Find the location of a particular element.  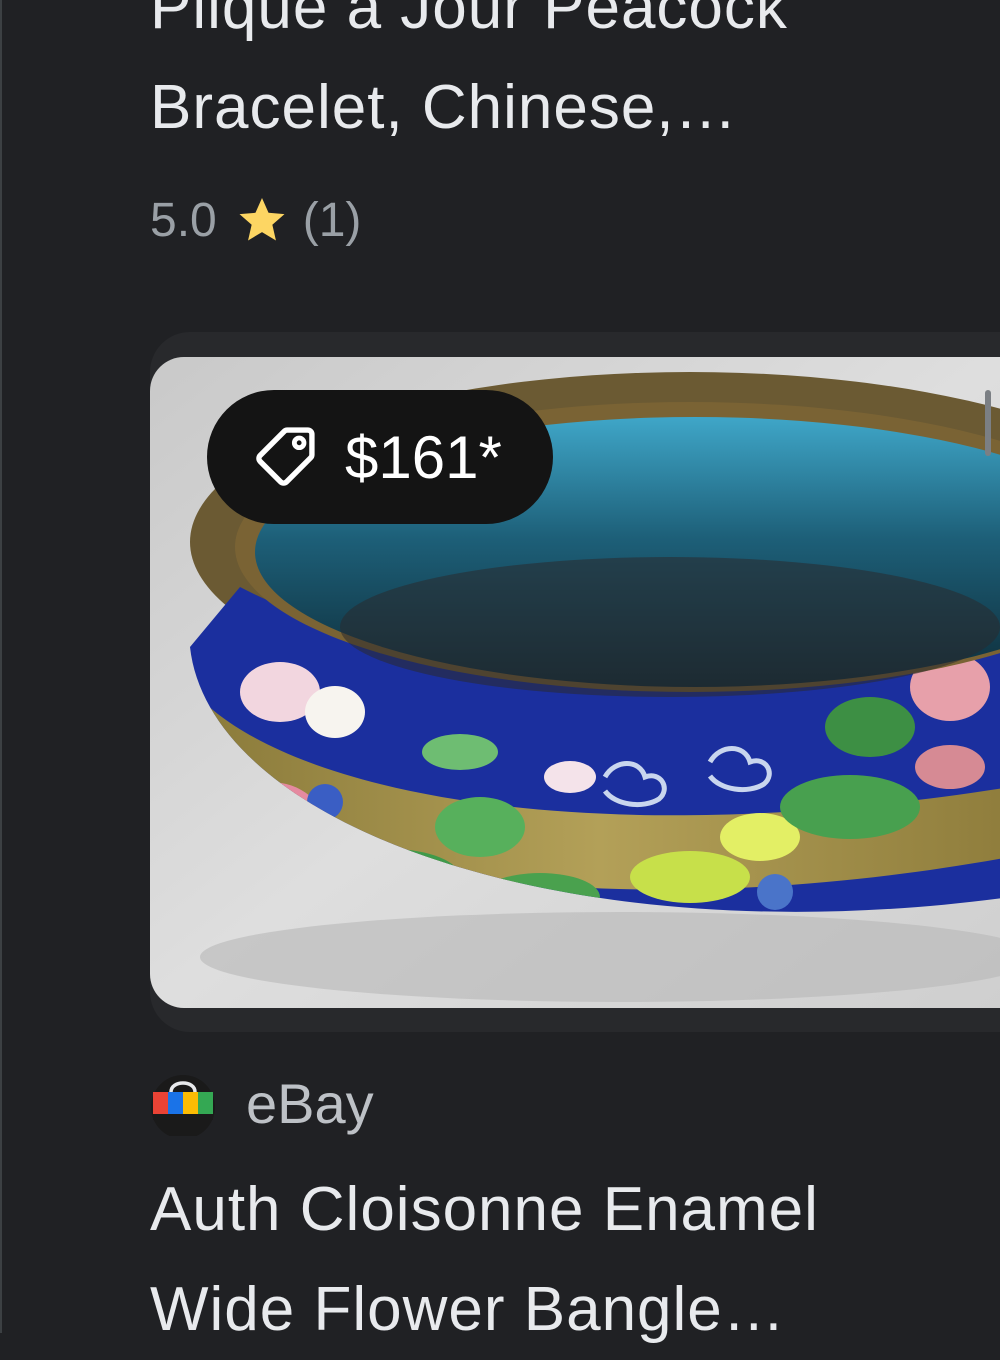

merchant-row: eBay is located at coordinates (262, 1103).